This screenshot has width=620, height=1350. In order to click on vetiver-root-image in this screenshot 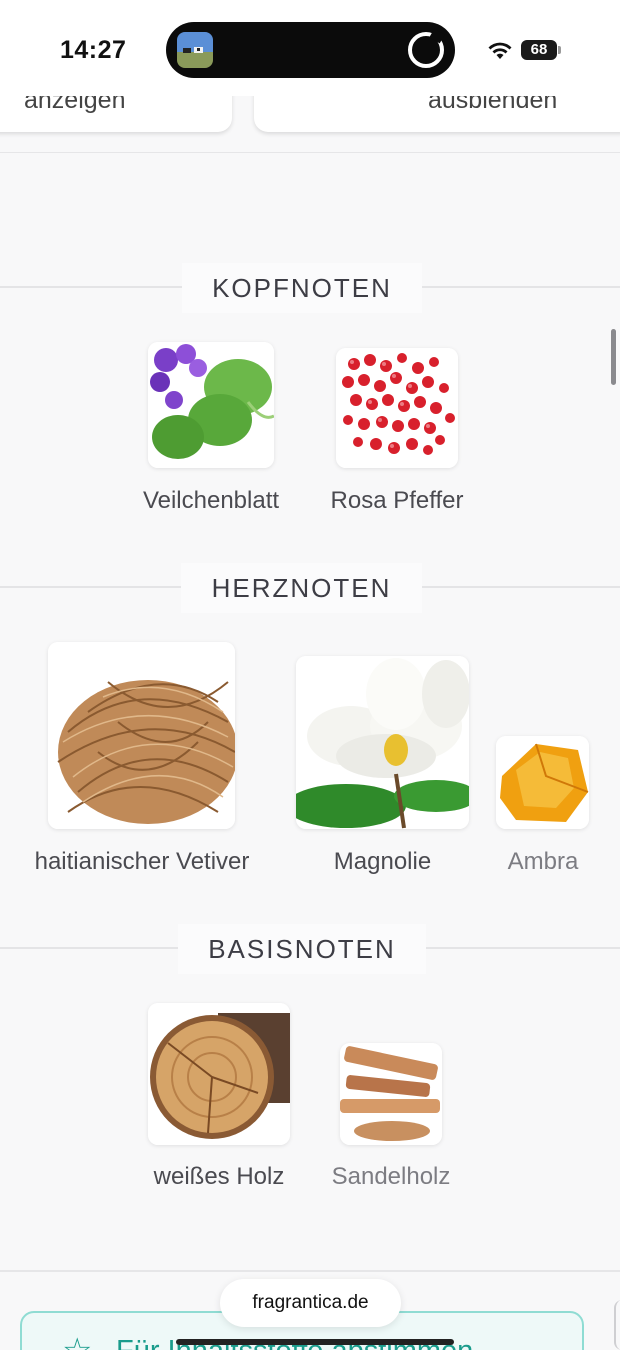, I will do `click(141, 735)`.